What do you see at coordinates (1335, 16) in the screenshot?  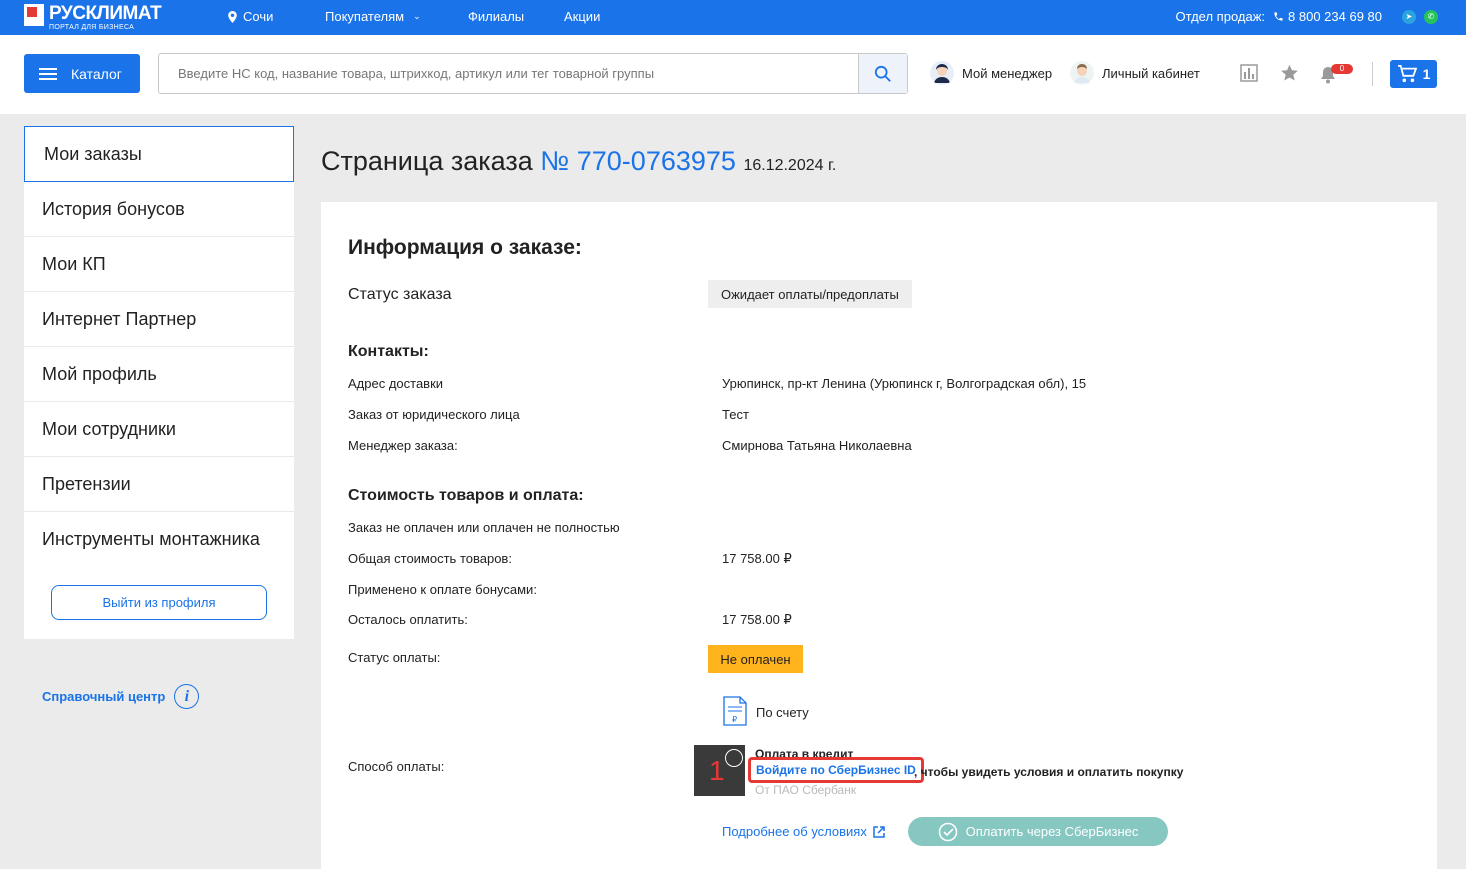 I see `sales-phone: 8 800 234 69 80` at bounding box center [1335, 16].